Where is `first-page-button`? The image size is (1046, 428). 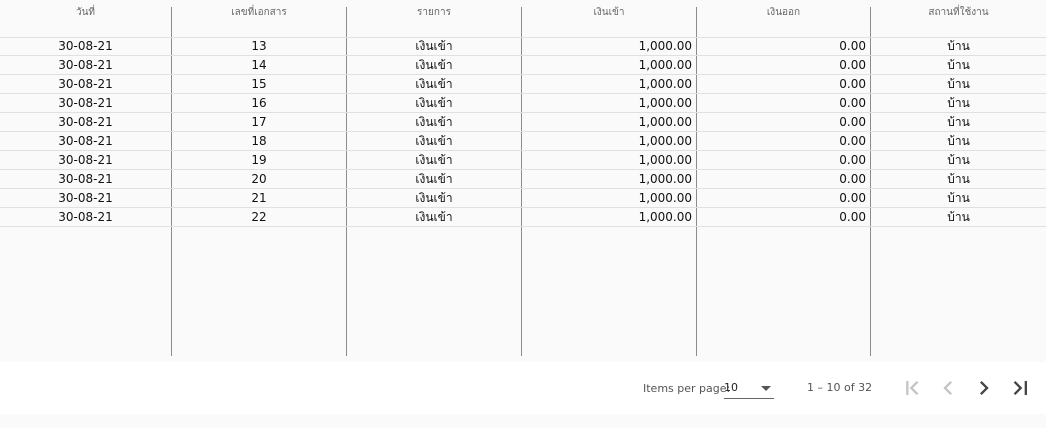
first-page-button is located at coordinates (912, 388).